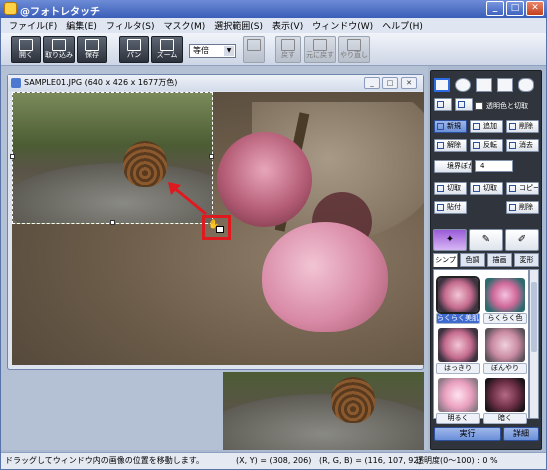  Describe the element at coordinates (454, 145) in the screenshot. I see `deselect-label: 解除` at that location.